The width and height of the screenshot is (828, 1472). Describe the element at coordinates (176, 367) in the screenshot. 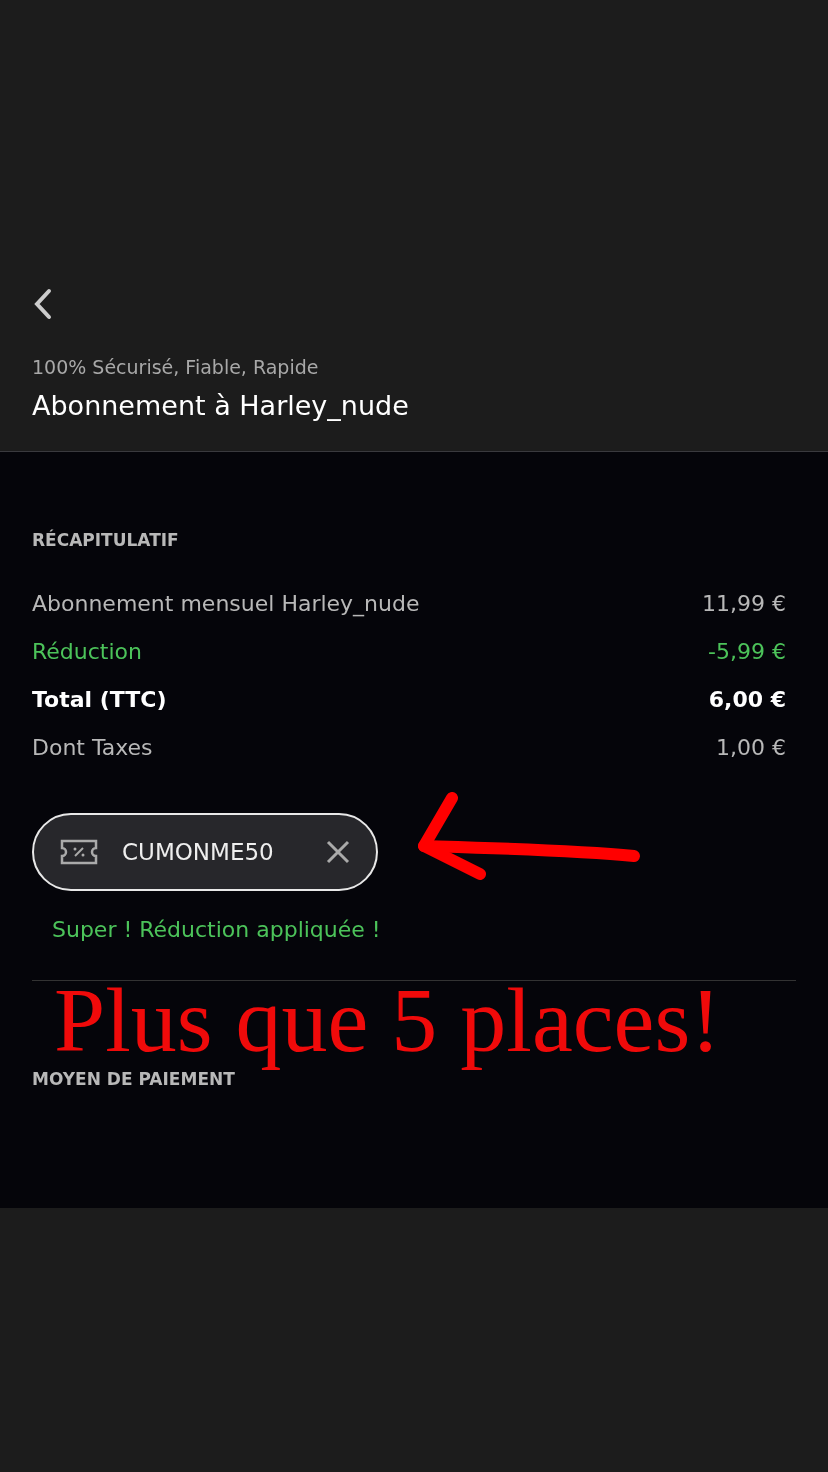

I see `tagline: 100% Sécurisé, Fiable, Rapide` at that location.